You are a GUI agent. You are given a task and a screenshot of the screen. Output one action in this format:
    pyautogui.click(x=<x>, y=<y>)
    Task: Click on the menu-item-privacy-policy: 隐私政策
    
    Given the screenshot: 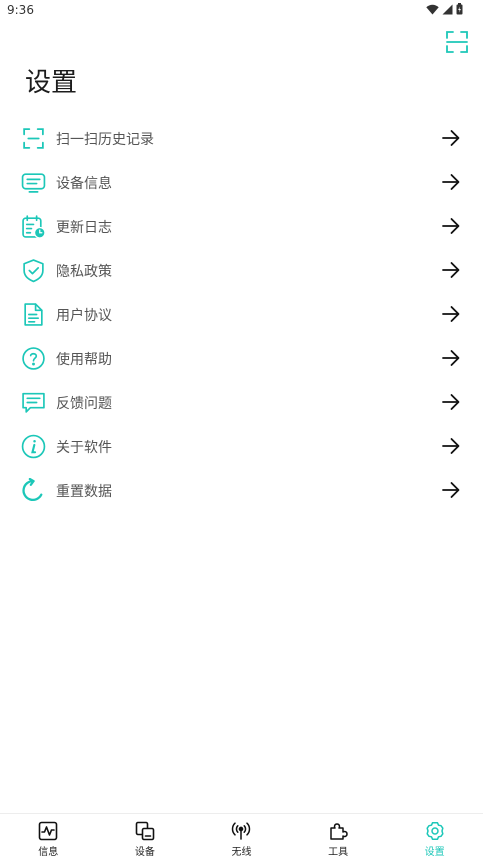 What is the action you would take?
    pyautogui.click(x=241, y=270)
    